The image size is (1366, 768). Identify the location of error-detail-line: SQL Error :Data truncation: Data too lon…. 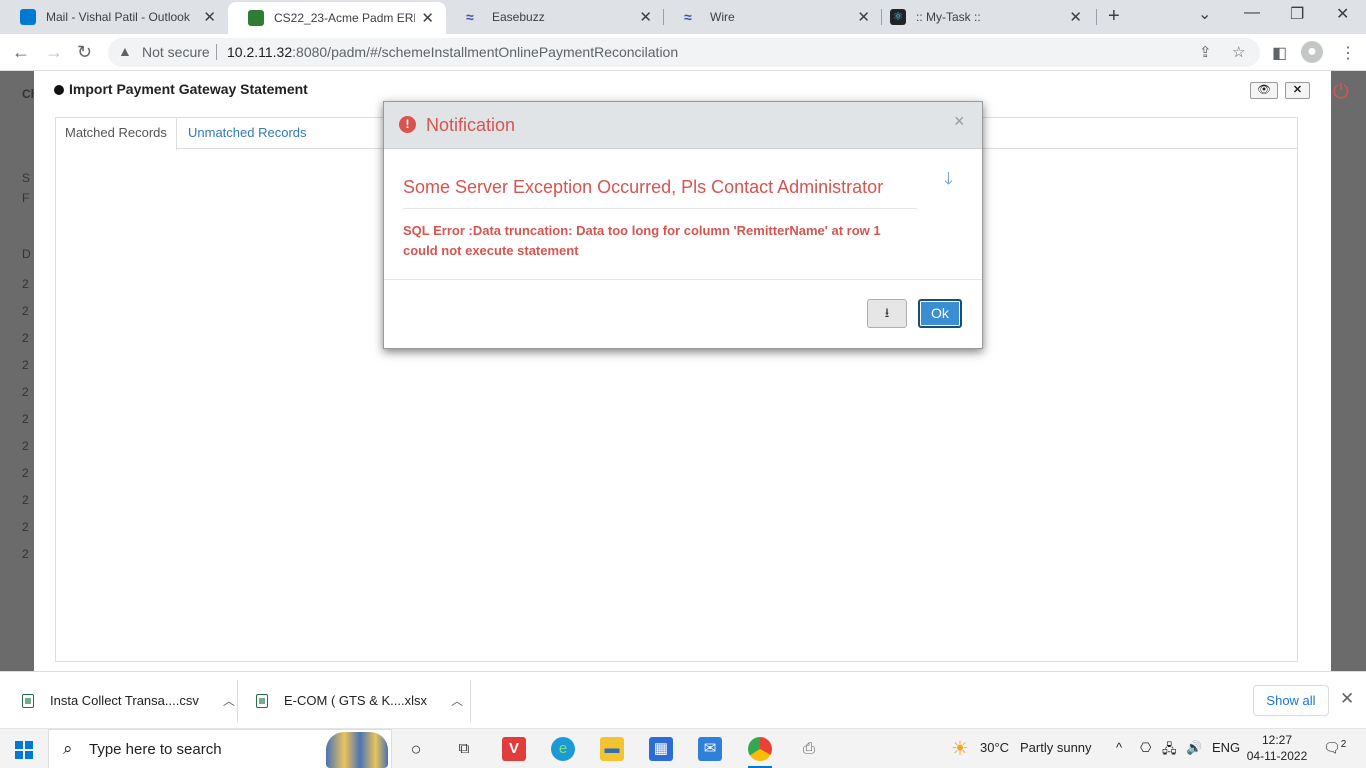
(642, 230).